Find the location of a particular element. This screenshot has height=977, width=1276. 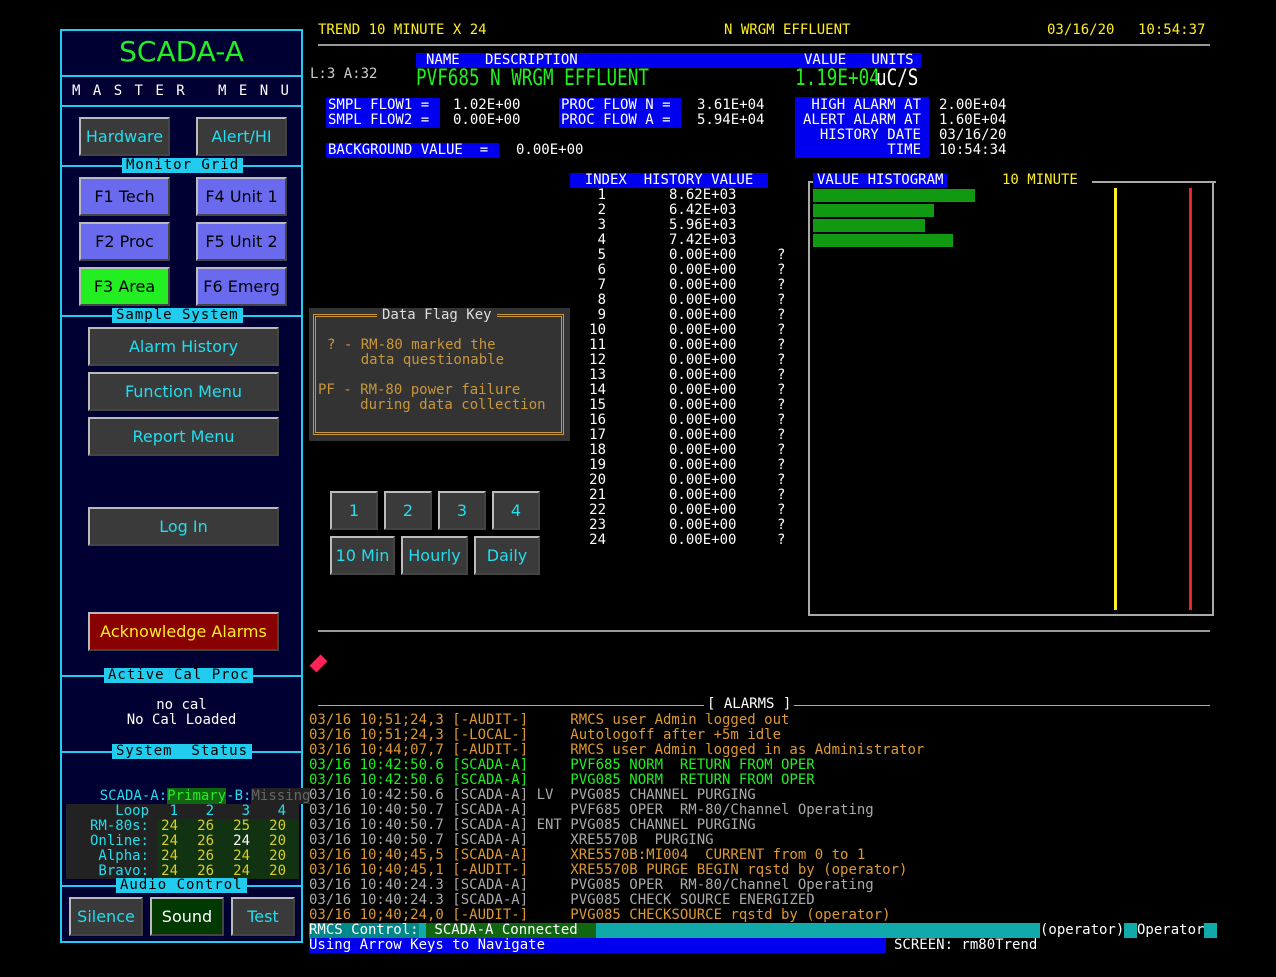

audio-control-title: Audio Control is located at coordinates (181, 885).